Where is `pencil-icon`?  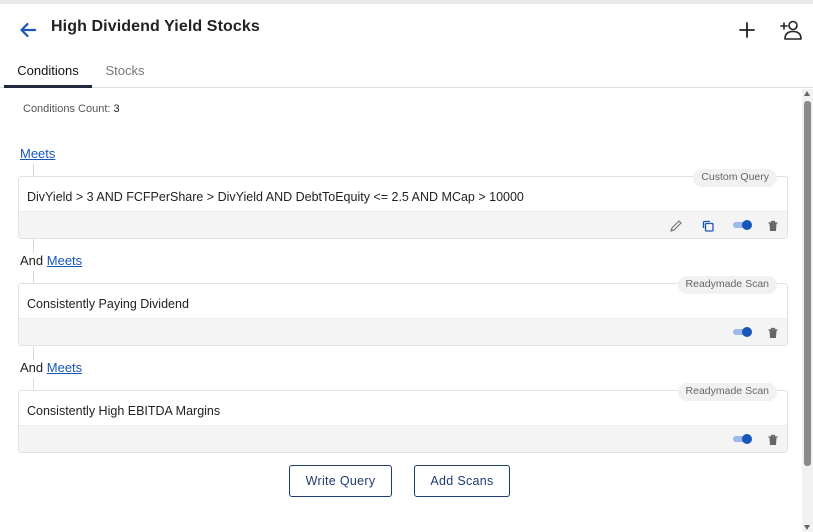
pencil-icon is located at coordinates (676, 226).